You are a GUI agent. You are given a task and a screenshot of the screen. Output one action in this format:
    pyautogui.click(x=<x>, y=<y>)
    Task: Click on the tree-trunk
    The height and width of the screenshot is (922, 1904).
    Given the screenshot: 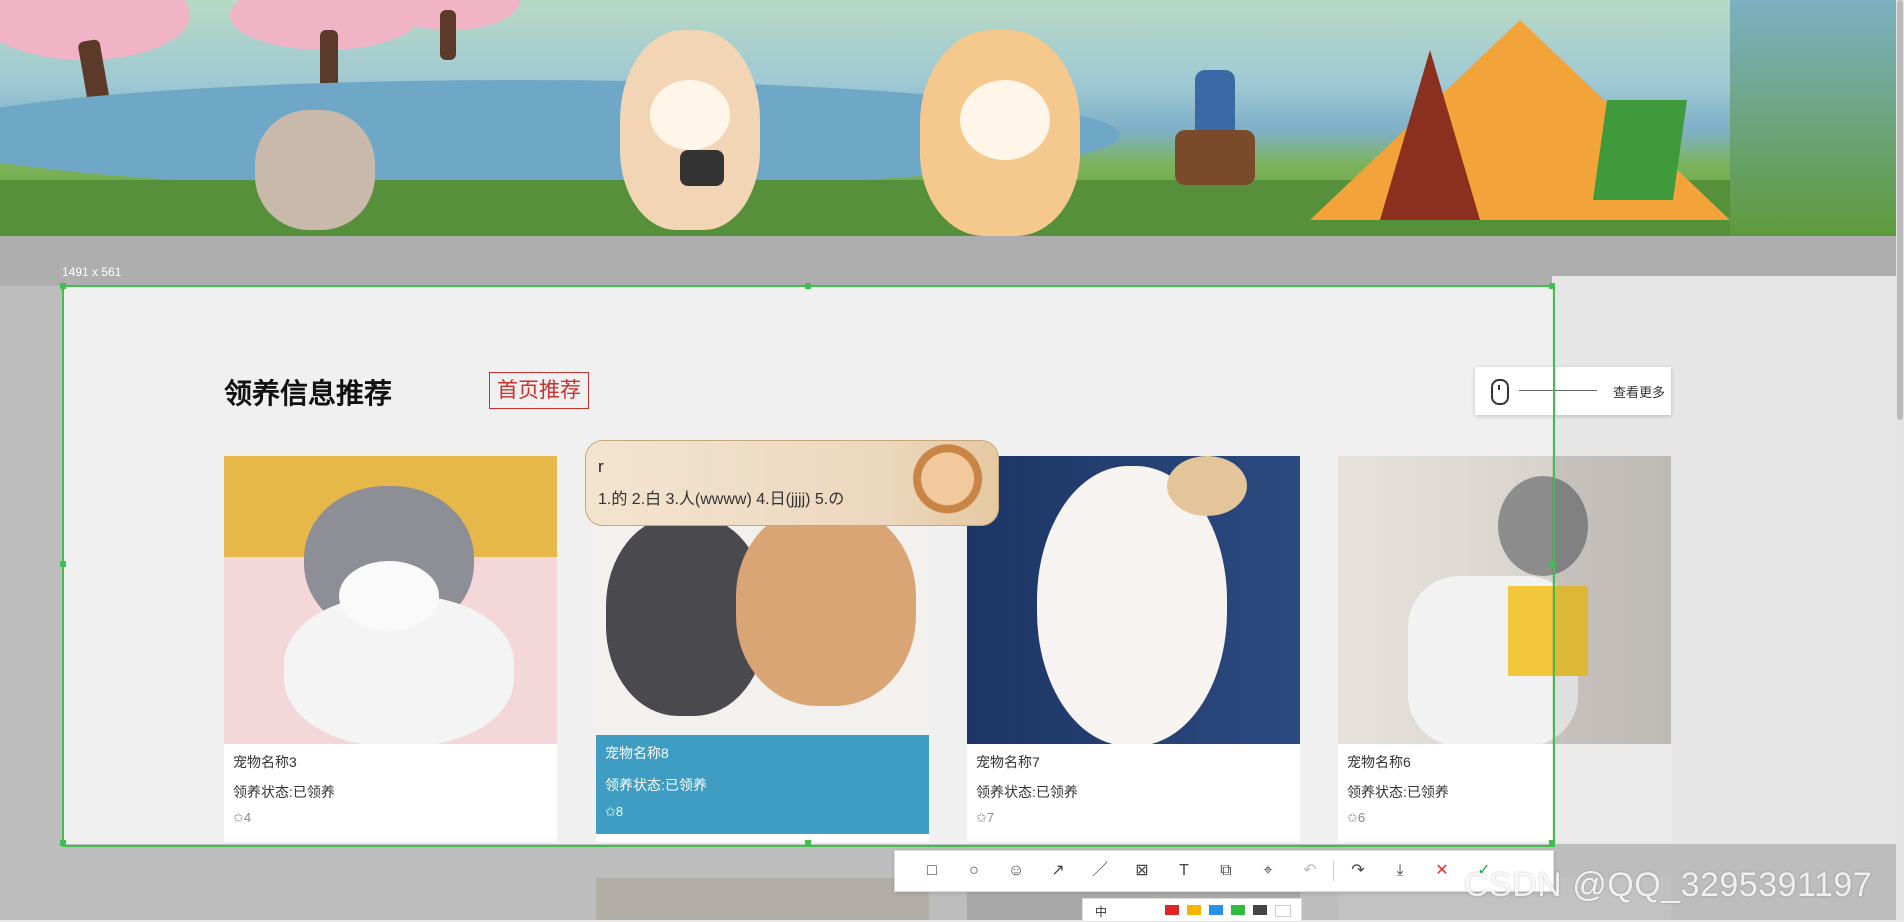 What is the action you would take?
    pyautogui.click(x=448, y=35)
    